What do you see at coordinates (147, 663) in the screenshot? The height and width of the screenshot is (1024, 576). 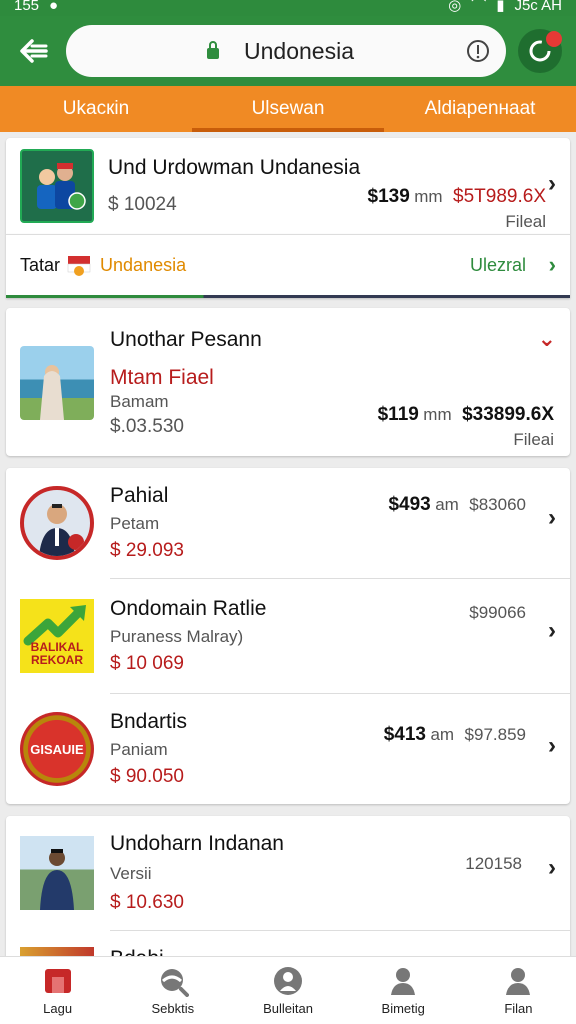 I see `item-price: $ 10 069` at bounding box center [147, 663].